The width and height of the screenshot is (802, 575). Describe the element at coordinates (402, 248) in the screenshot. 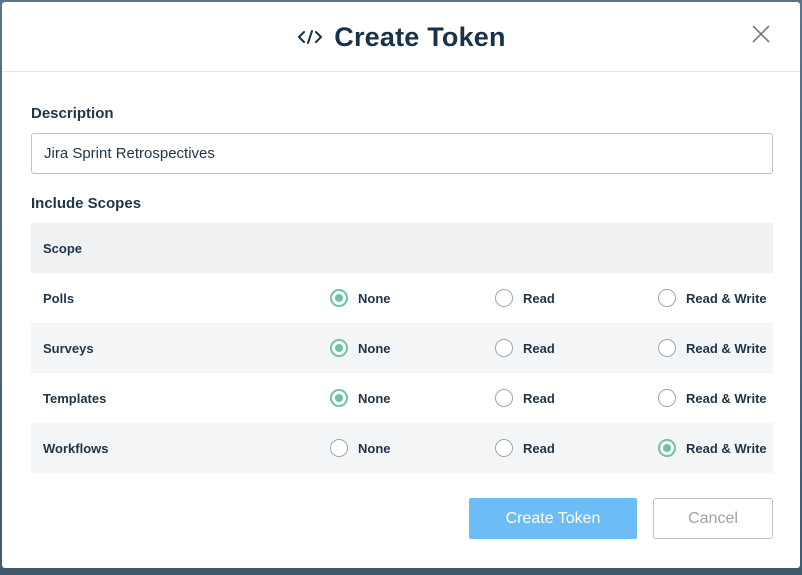

I see `scopes-table-header: Scope` at that location.